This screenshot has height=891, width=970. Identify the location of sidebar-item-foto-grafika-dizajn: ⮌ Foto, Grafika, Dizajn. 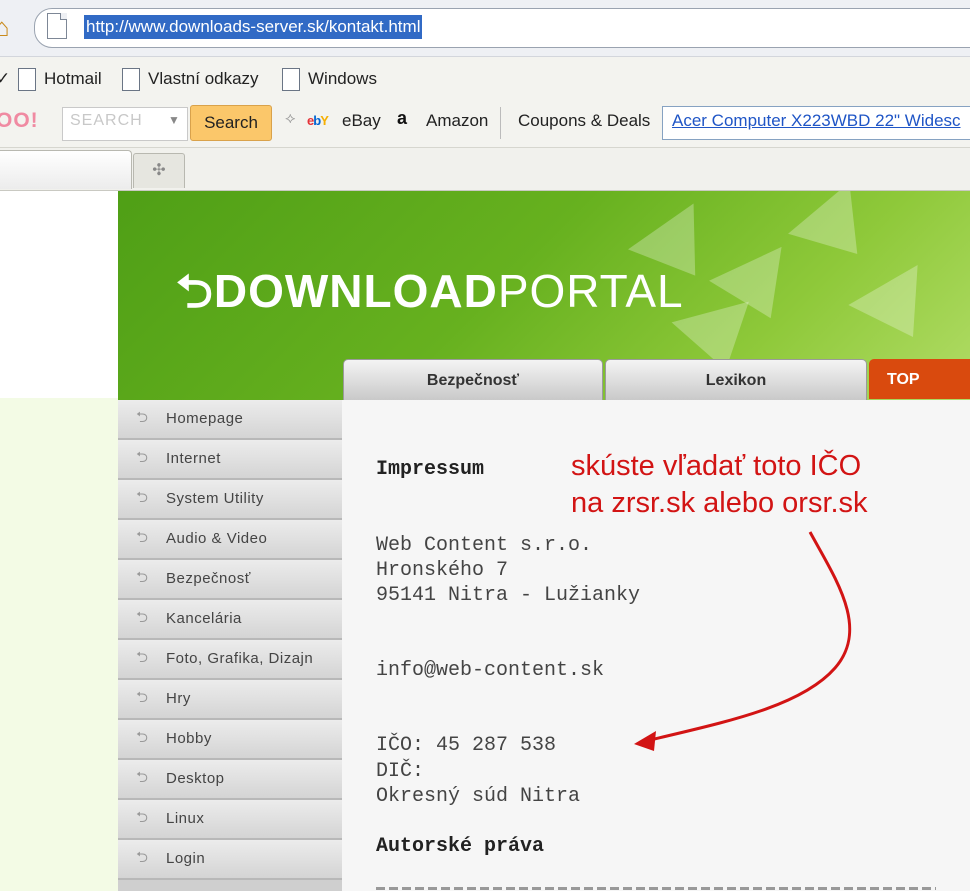
(230, 660).